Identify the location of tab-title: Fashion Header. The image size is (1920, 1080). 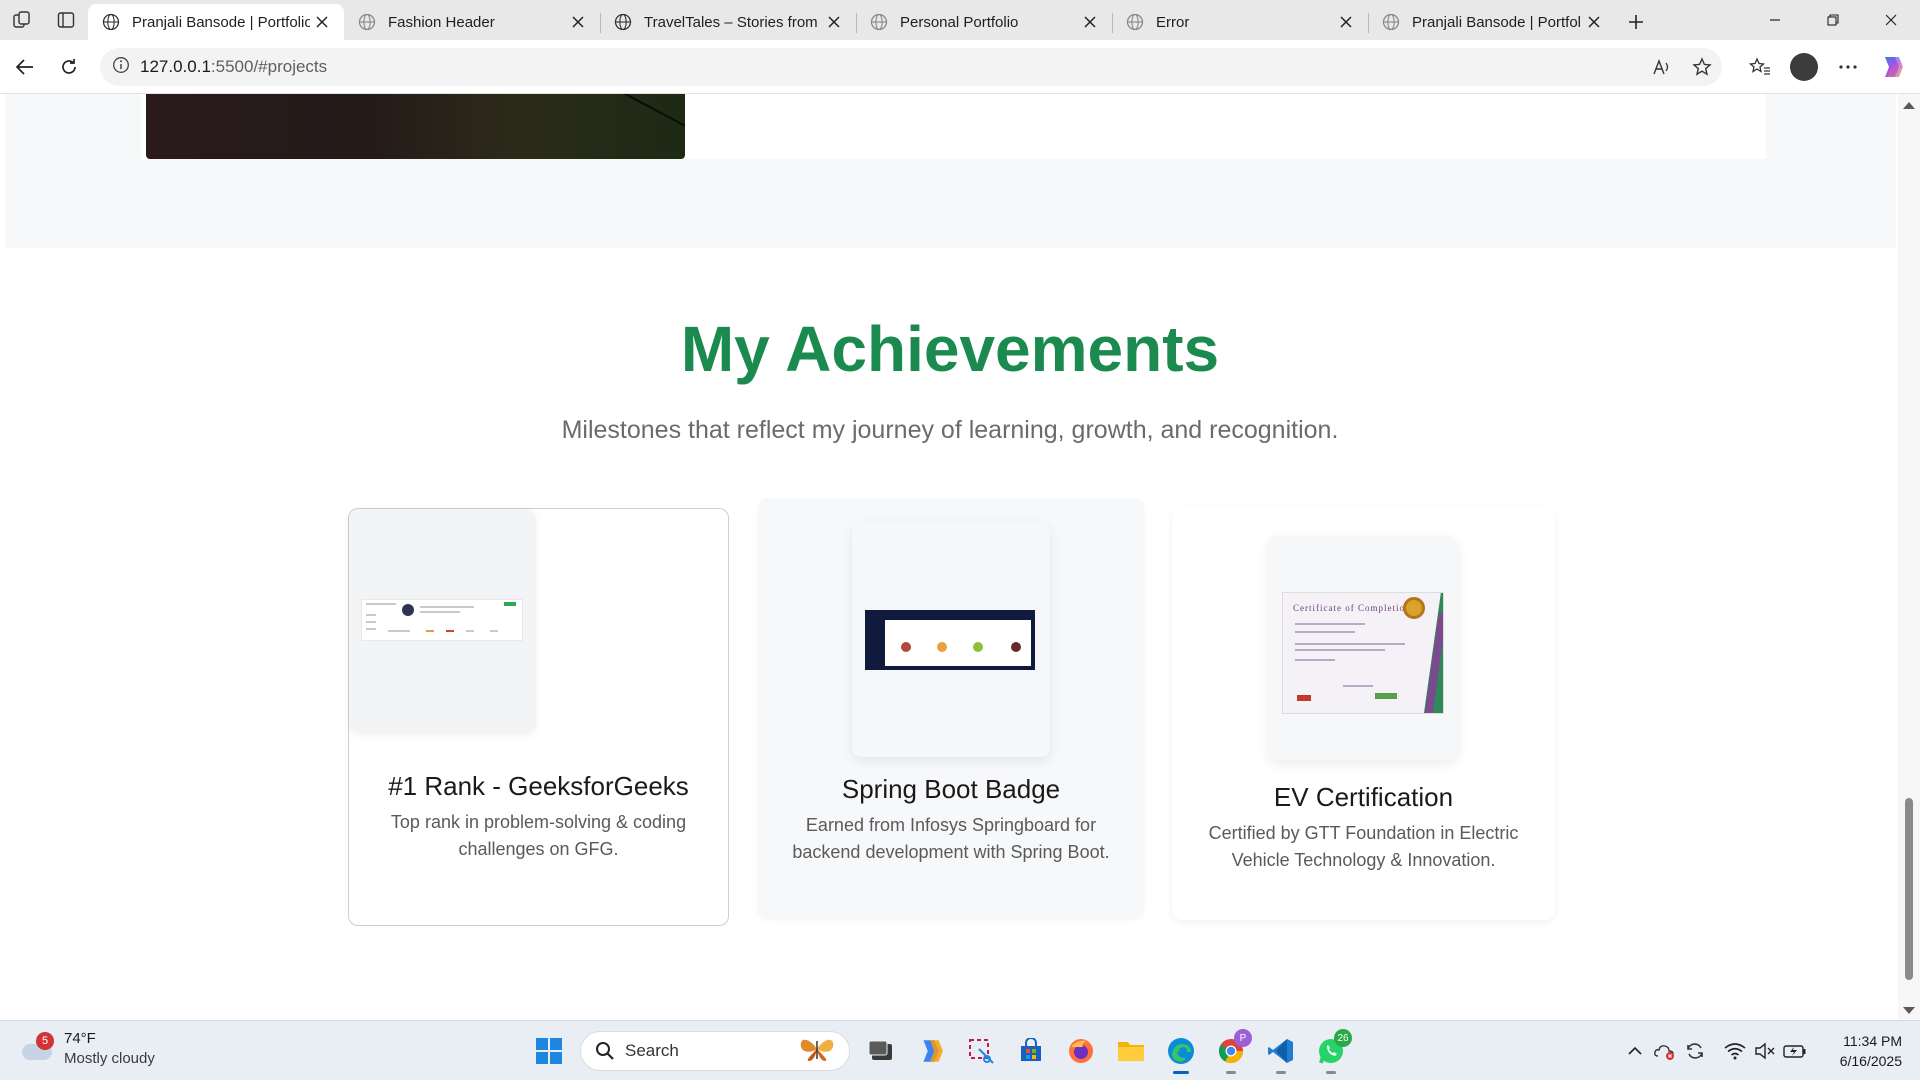
(441, 22).